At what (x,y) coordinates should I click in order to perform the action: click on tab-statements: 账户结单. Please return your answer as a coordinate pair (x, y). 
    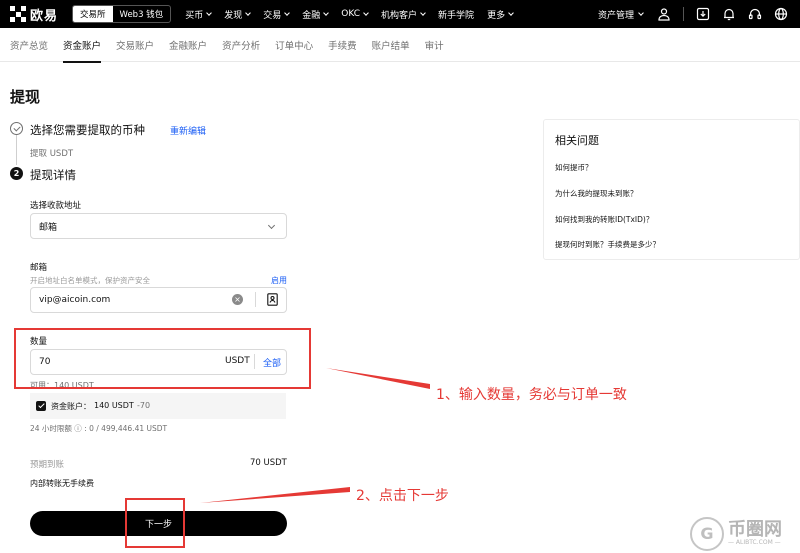
    Looking at the image, I should click on (391, 45).